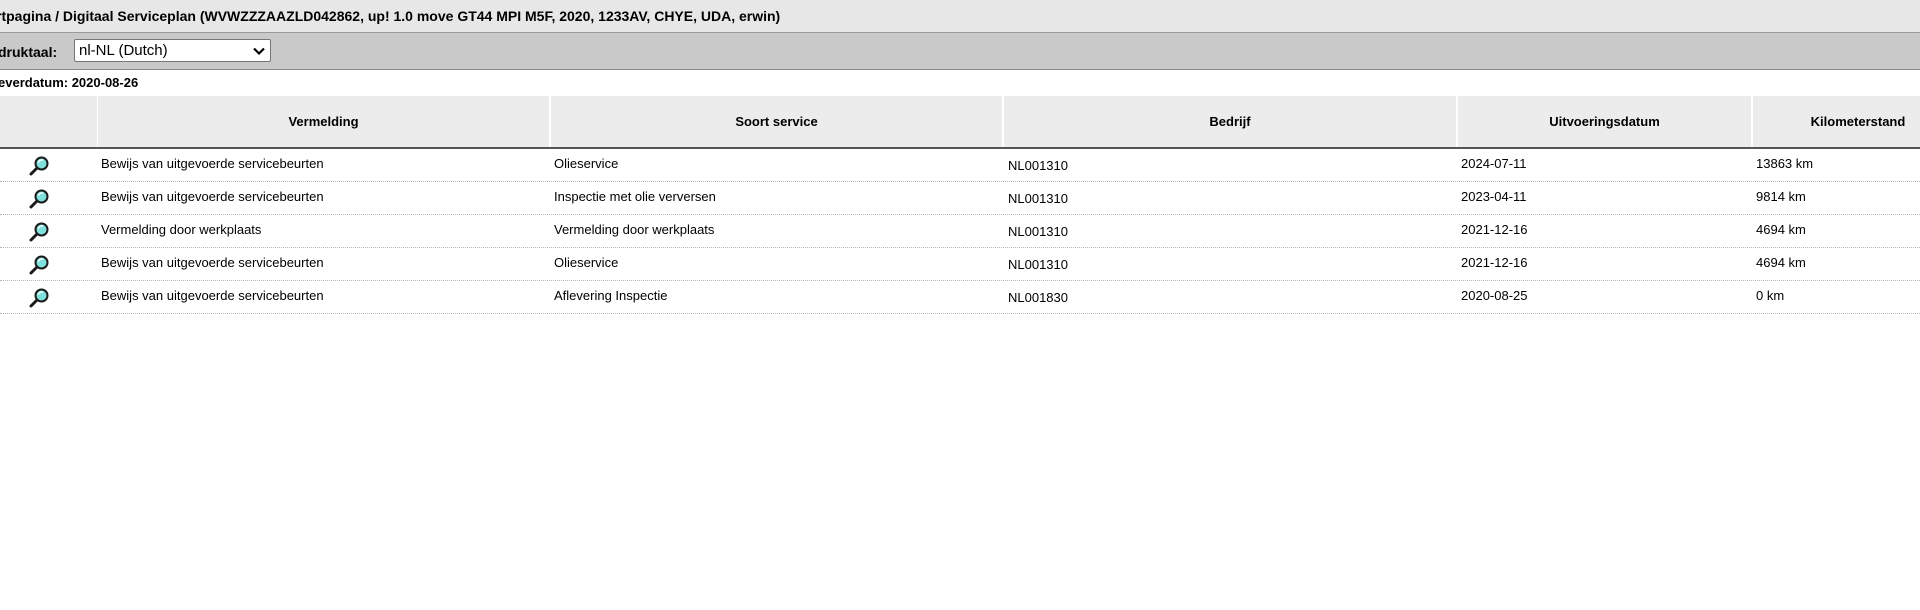 Image resolution: width=1920 pixels, height=610 pixels. Describe the element at coordinates (1494, 295) in the screenshot. I see `cell-uitvoeringsdatum: 2020-08-25` at that location.